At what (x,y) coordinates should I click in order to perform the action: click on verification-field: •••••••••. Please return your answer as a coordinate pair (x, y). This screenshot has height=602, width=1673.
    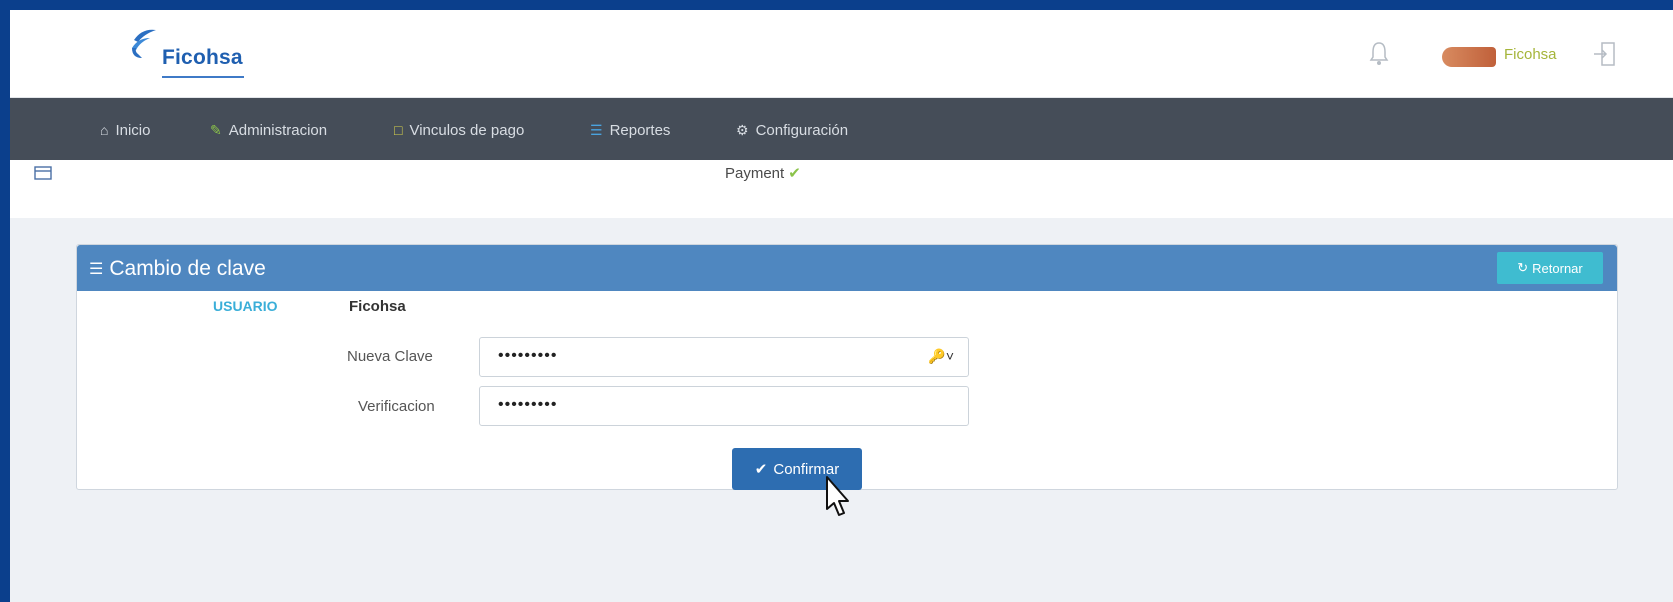
    Looking at the image, I should click on (724, 406).